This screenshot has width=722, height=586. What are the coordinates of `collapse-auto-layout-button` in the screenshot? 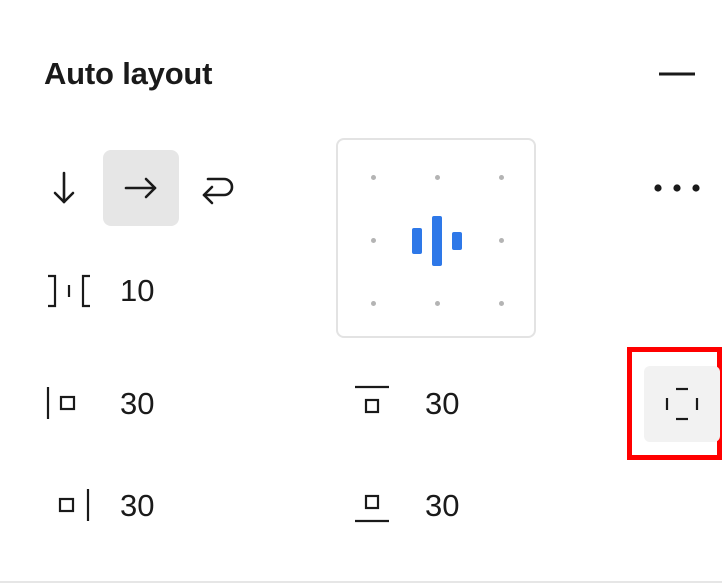 It's located at (677, 74).